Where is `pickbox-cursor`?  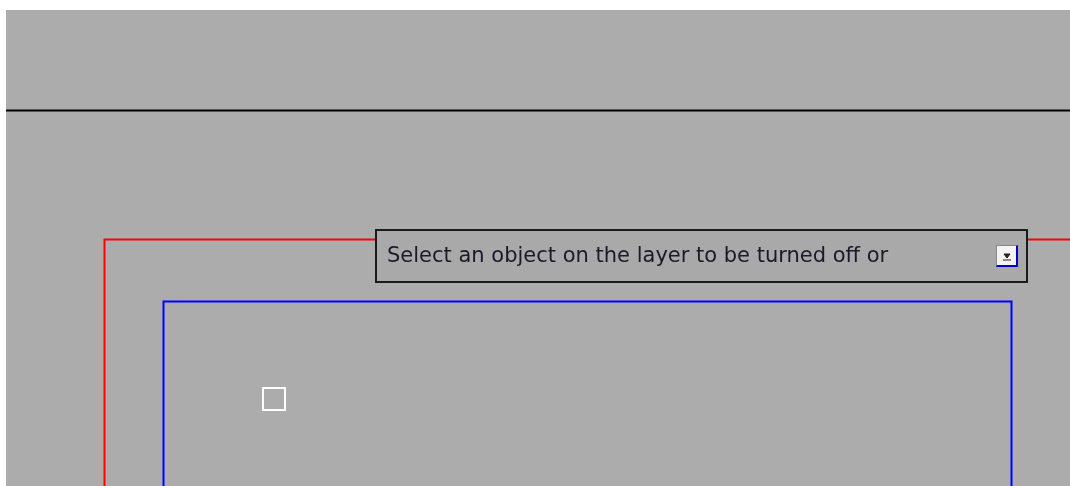 pickbox-cursor is located at coordinates (274, 399).